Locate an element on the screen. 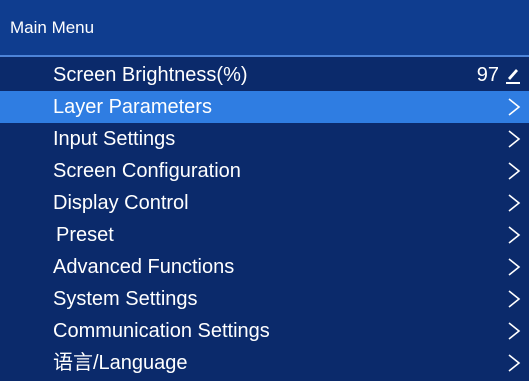 Image resolution: width=529 pixels, height=381 pixels. menu-item-label: Screen Brightness(%) is located at coordinates (150, 75).